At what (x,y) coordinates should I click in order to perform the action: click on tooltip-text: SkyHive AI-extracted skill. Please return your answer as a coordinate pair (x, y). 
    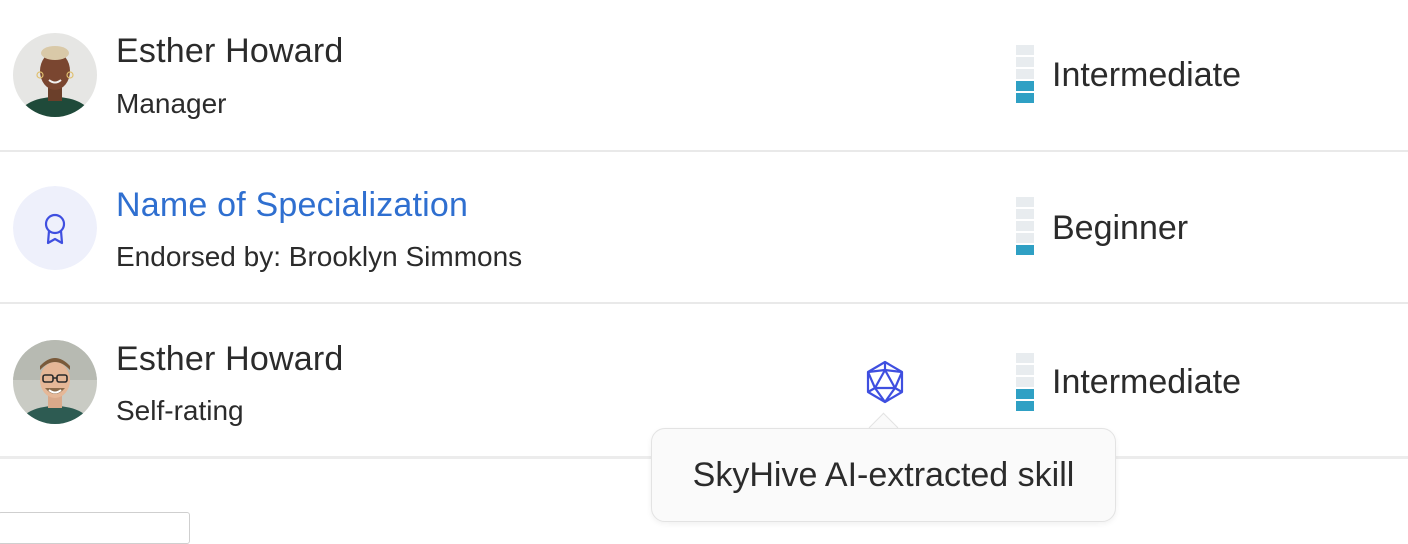
    Looking at the image, I should click on (883, 474).